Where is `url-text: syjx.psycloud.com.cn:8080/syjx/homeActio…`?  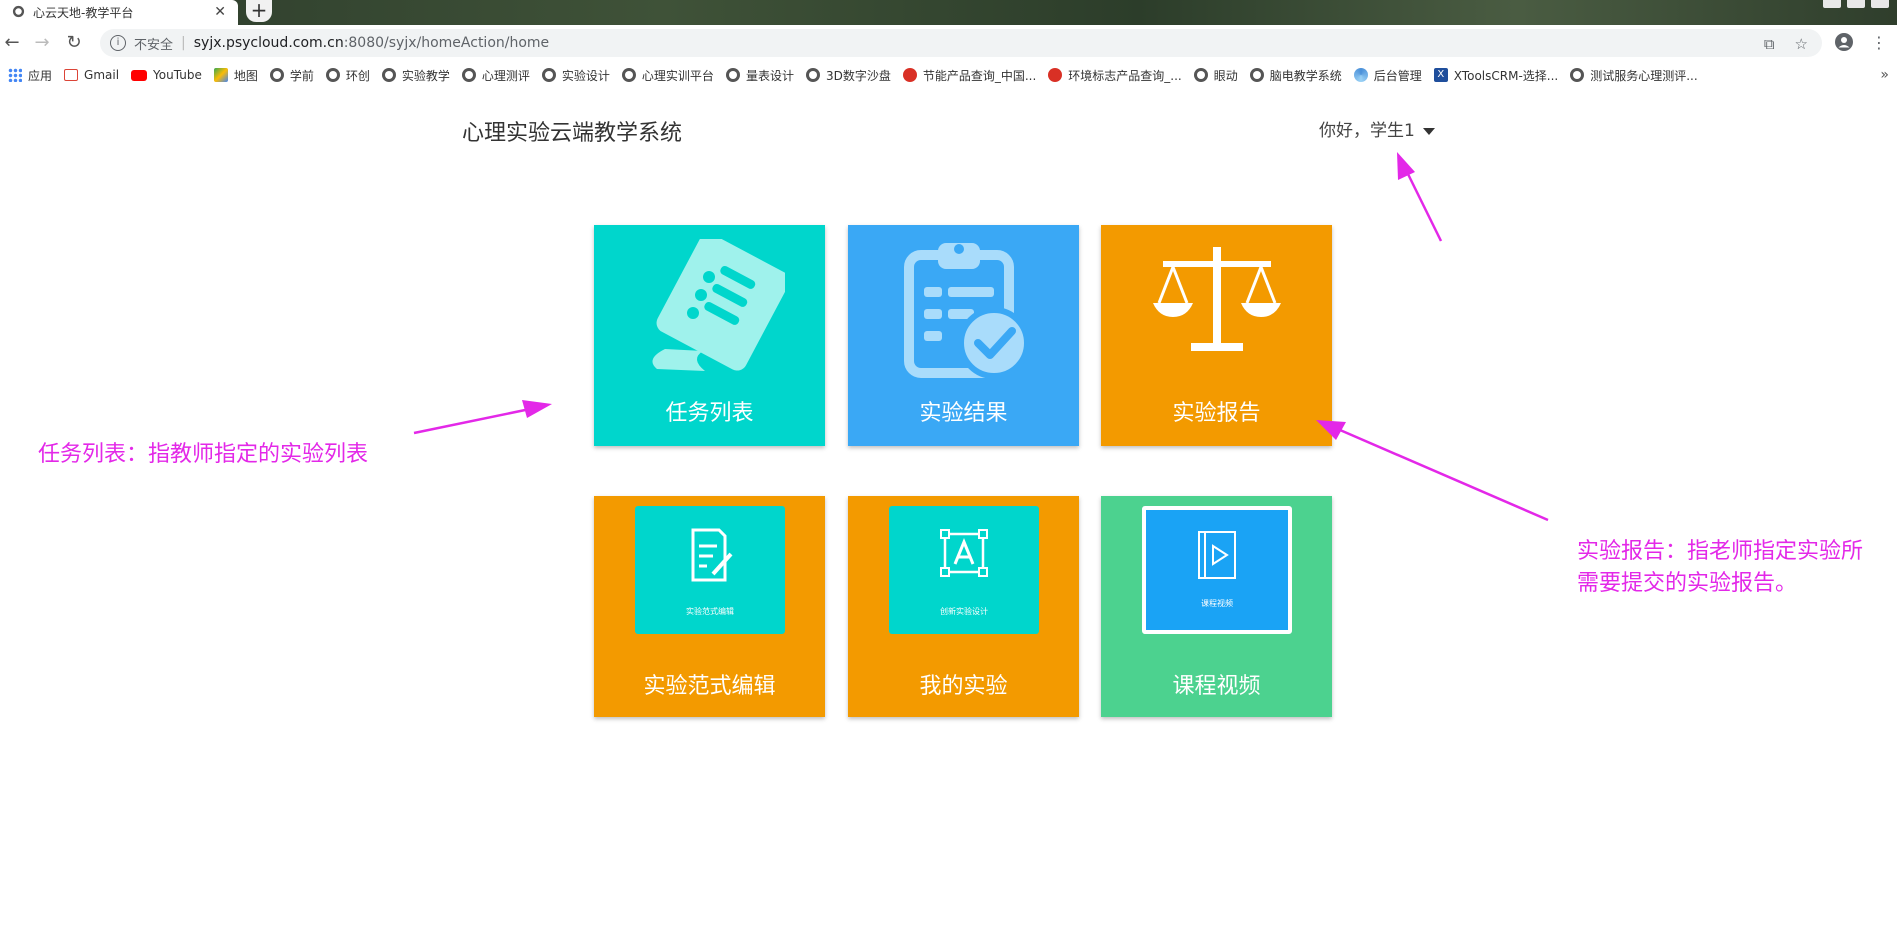
url-text: syjx.psycloud.com.cn:8080/syjx/homeActio… is located at coordinates (371, 43).